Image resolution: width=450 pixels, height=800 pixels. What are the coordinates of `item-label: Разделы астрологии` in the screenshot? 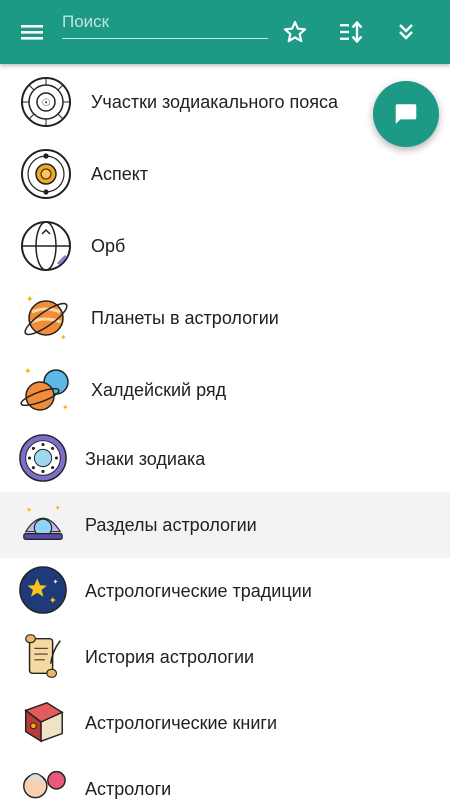 It's located at (171, 525).